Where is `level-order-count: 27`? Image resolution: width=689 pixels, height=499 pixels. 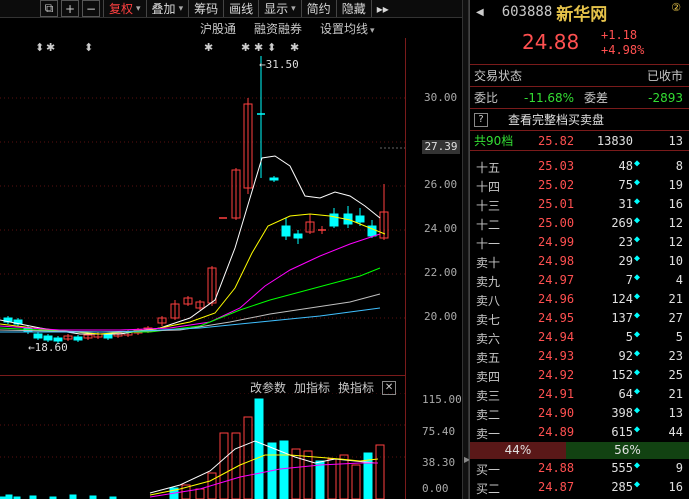
level-order-count: 27 is located at coordinates (675, 318).